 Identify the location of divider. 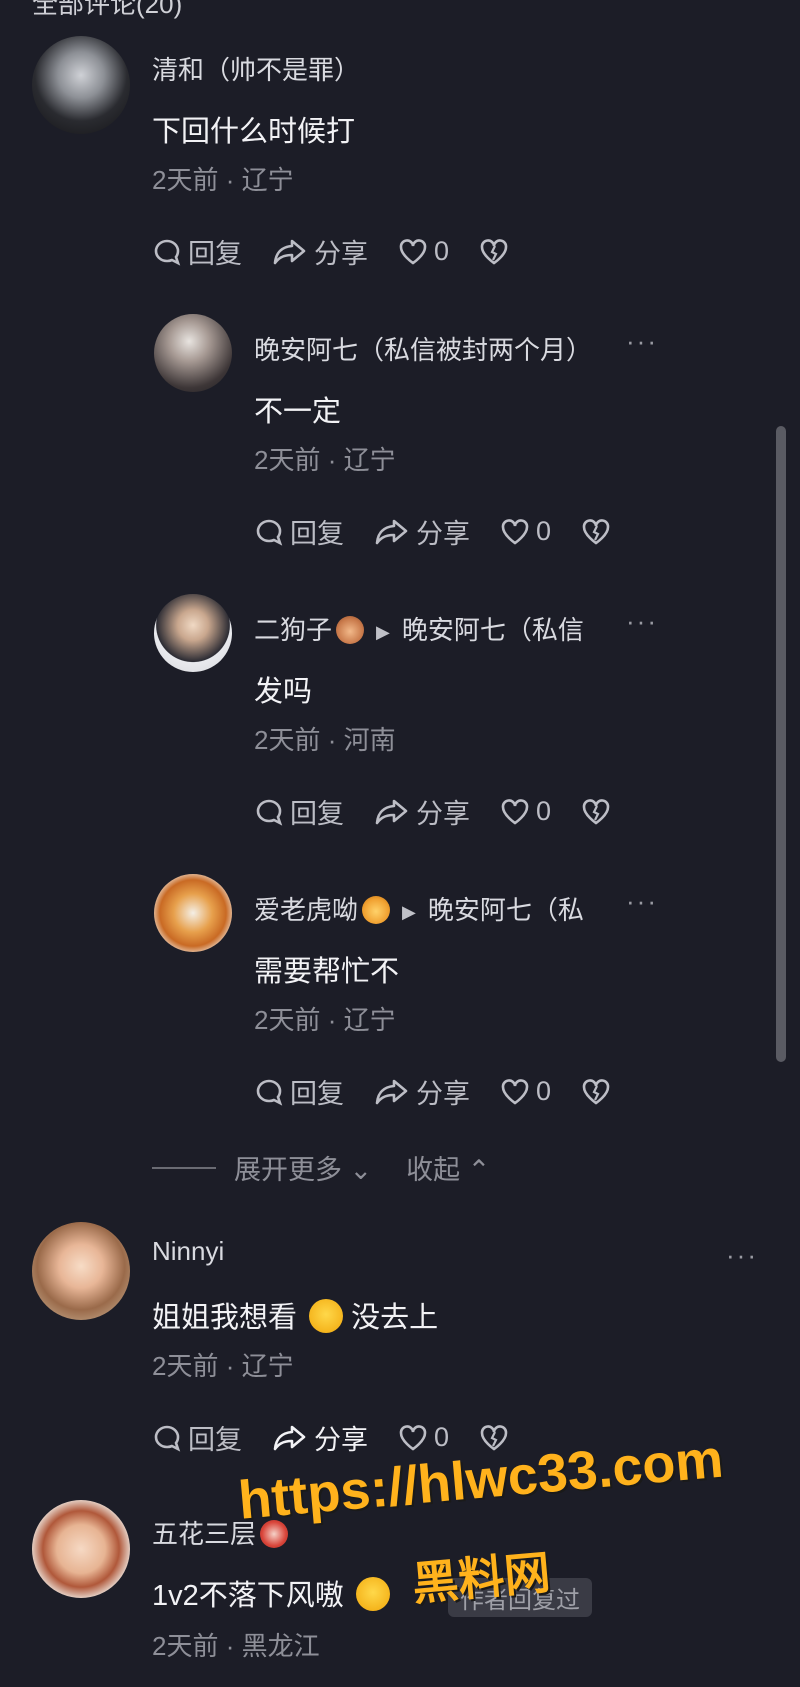
(184, 1167).